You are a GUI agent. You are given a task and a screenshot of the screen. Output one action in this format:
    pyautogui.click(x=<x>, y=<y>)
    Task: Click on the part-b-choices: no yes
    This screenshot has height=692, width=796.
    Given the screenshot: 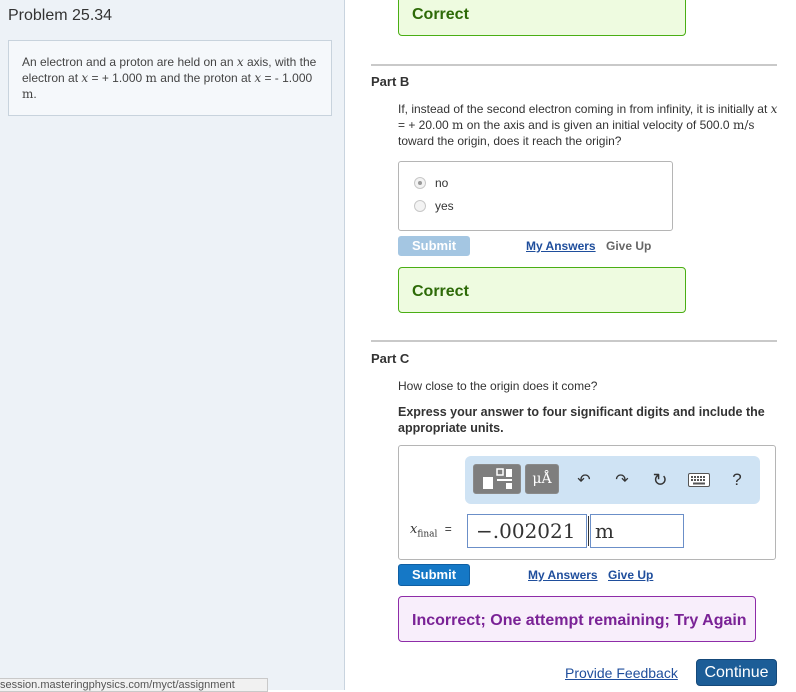 What is the action you would take?
    pyautogui.click(x=535, y=196)
    